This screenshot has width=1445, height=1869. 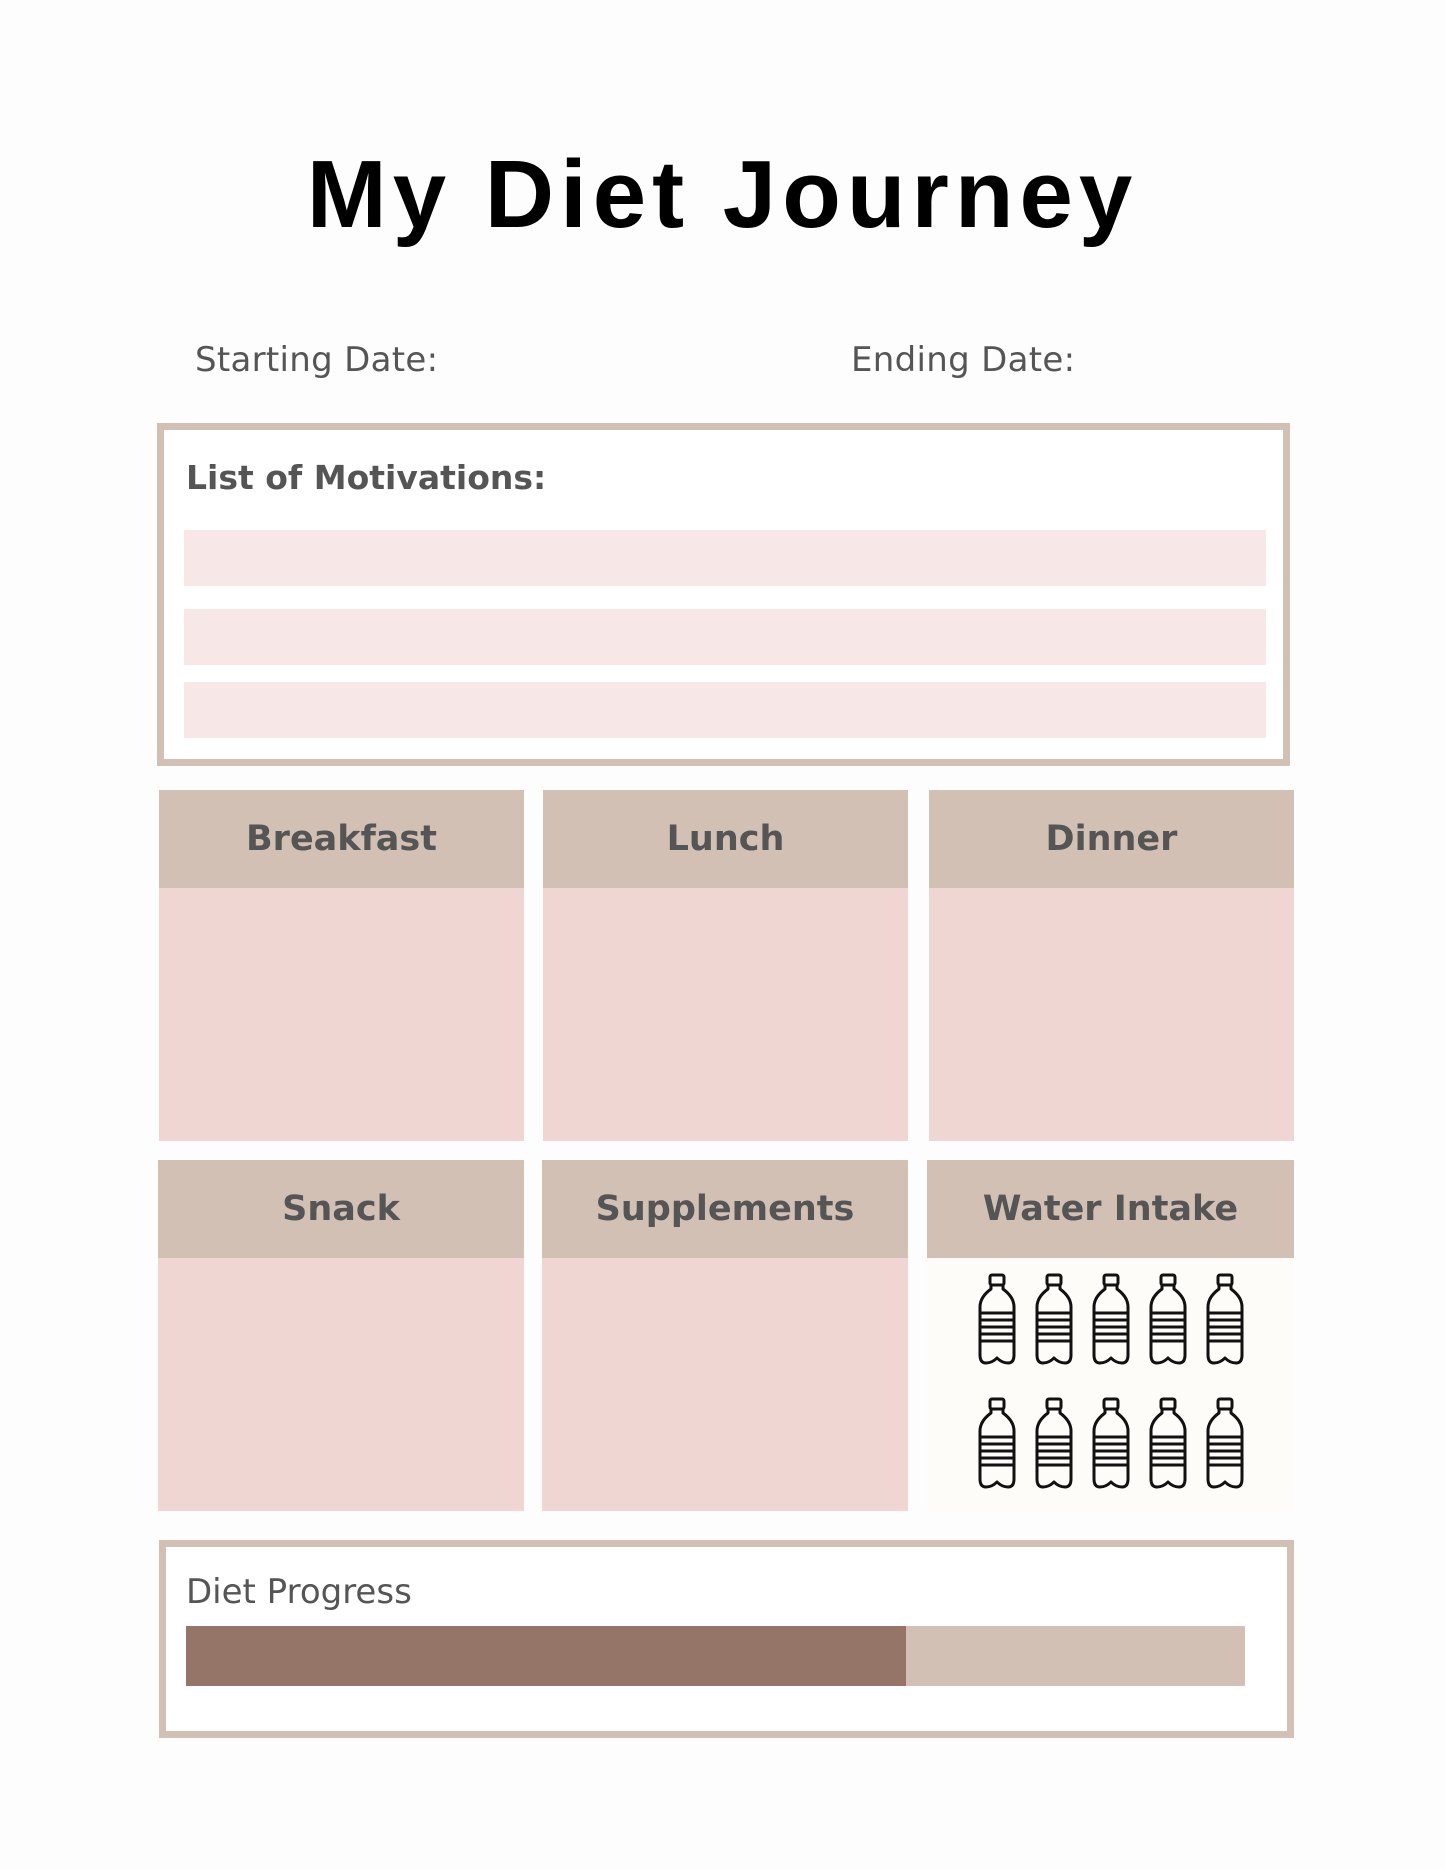 I want to click on supplements-header: Supplements, so click(x=725, y=1209).